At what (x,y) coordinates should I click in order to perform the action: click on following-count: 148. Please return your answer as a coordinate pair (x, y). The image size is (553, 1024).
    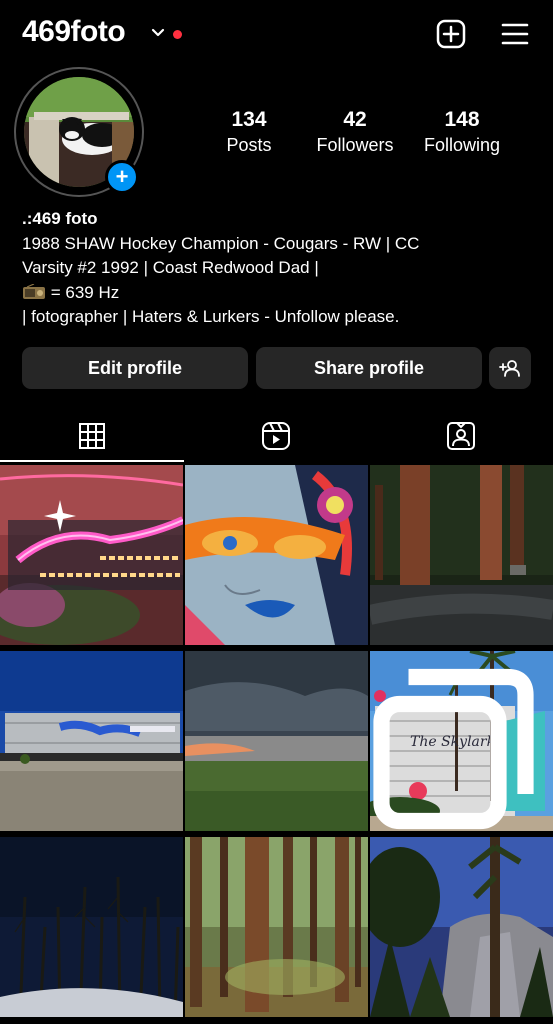
    Looking at the image, I should click on (462, 119).